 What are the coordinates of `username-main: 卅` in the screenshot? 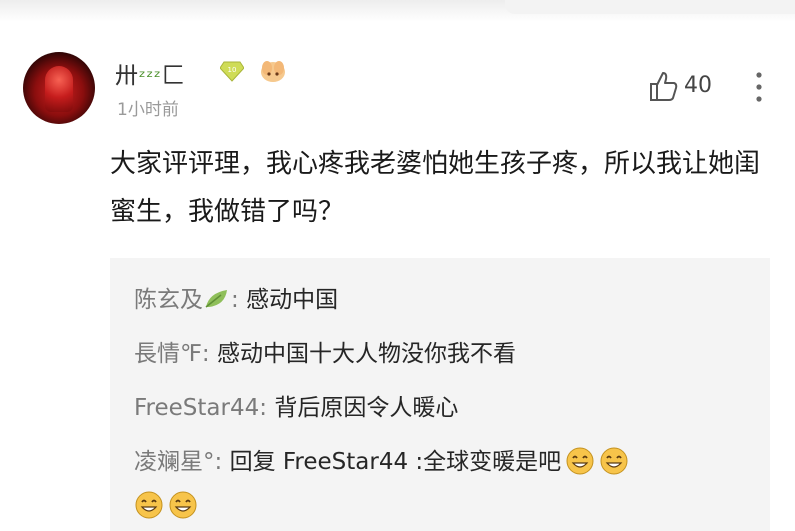 It's located at (127, 76).